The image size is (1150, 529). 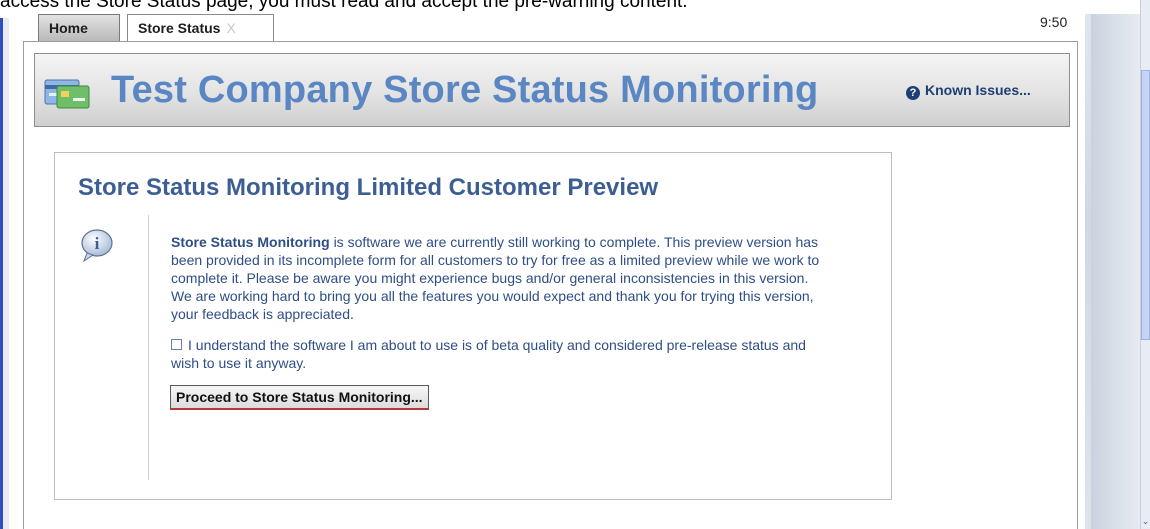 I want to click on window-left-gutter, so click(x=6, y=273).